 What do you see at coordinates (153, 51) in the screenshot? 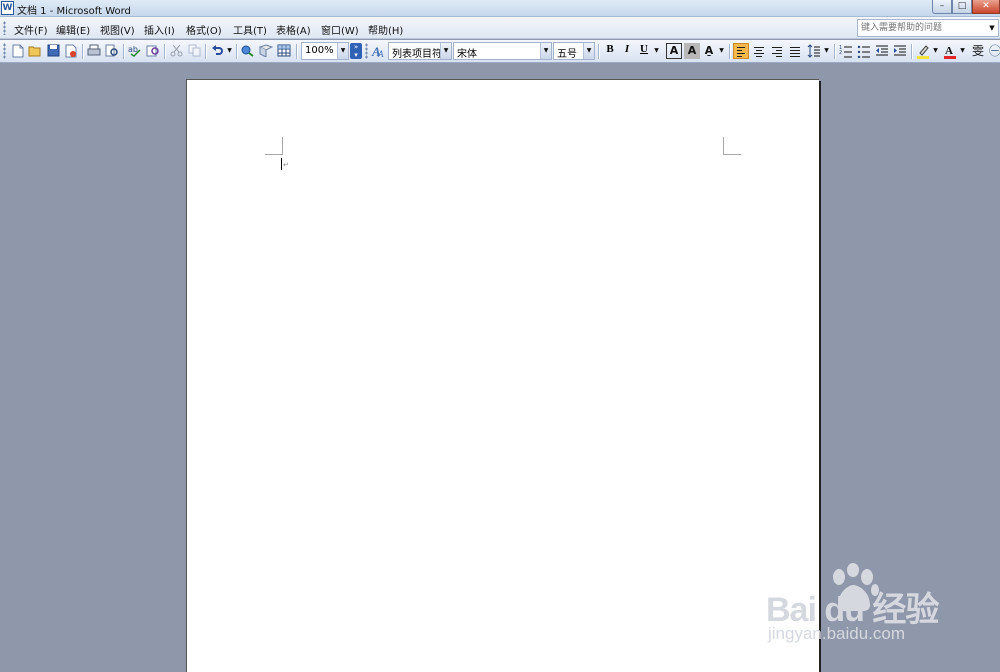
I see `research-icon` at bounding box center [153, 51].